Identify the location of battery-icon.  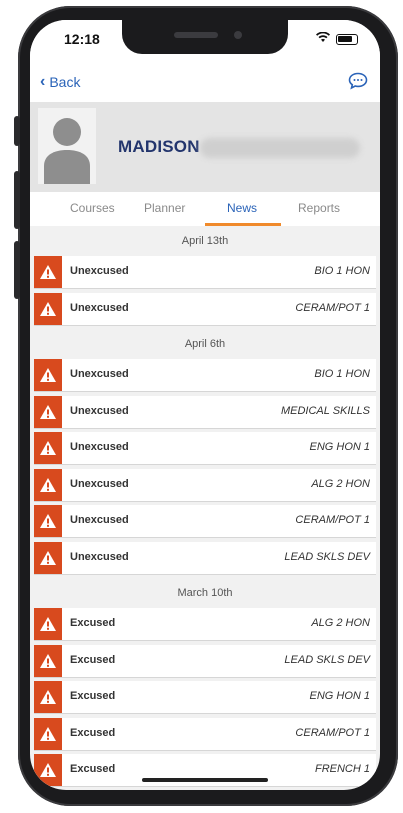
(347, 39).